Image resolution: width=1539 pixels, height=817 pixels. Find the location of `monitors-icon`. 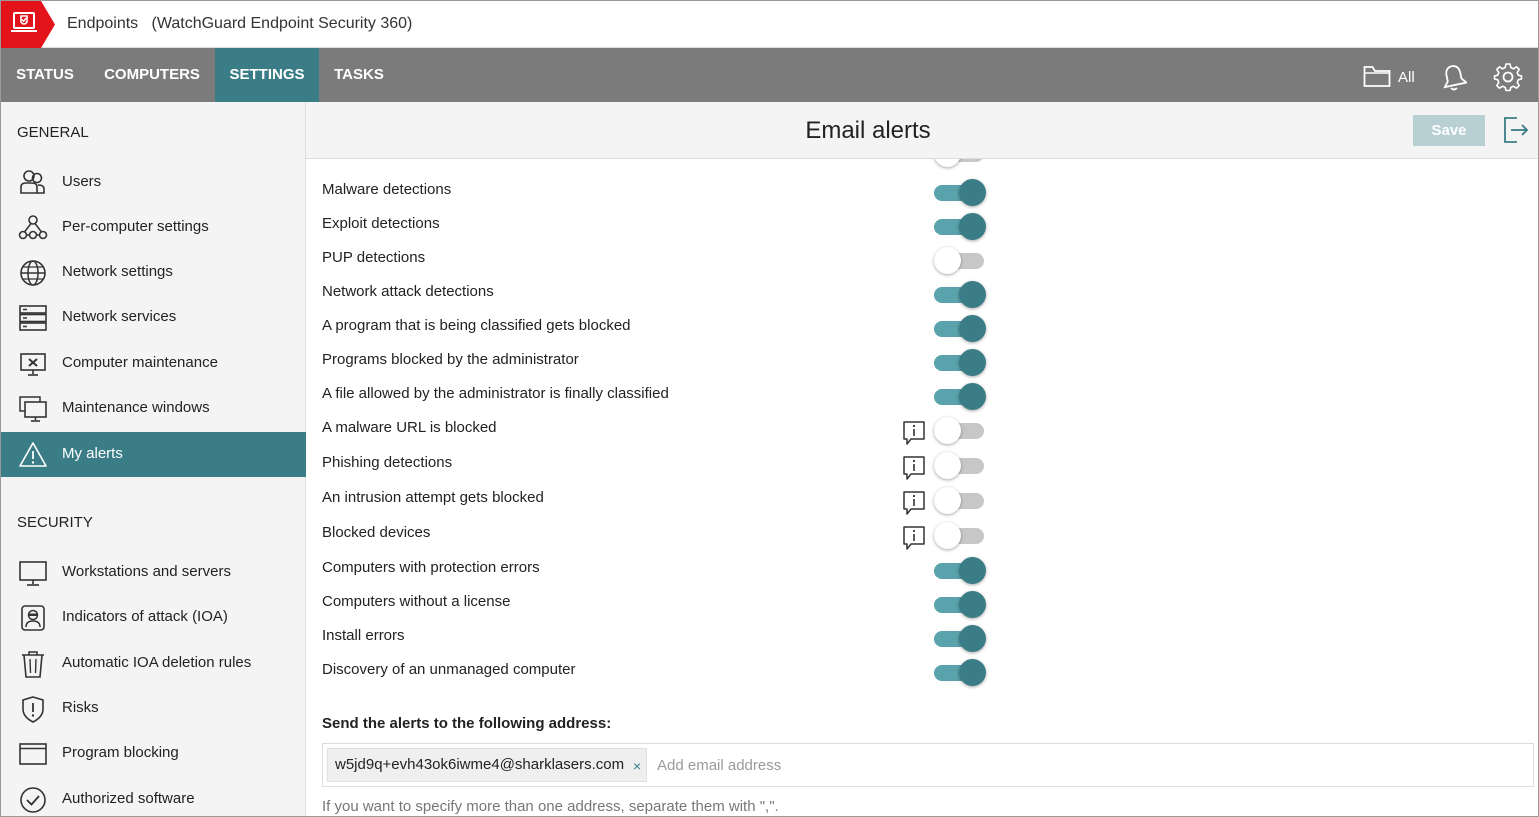

monitors-icon is located at coordinates (33, 409).